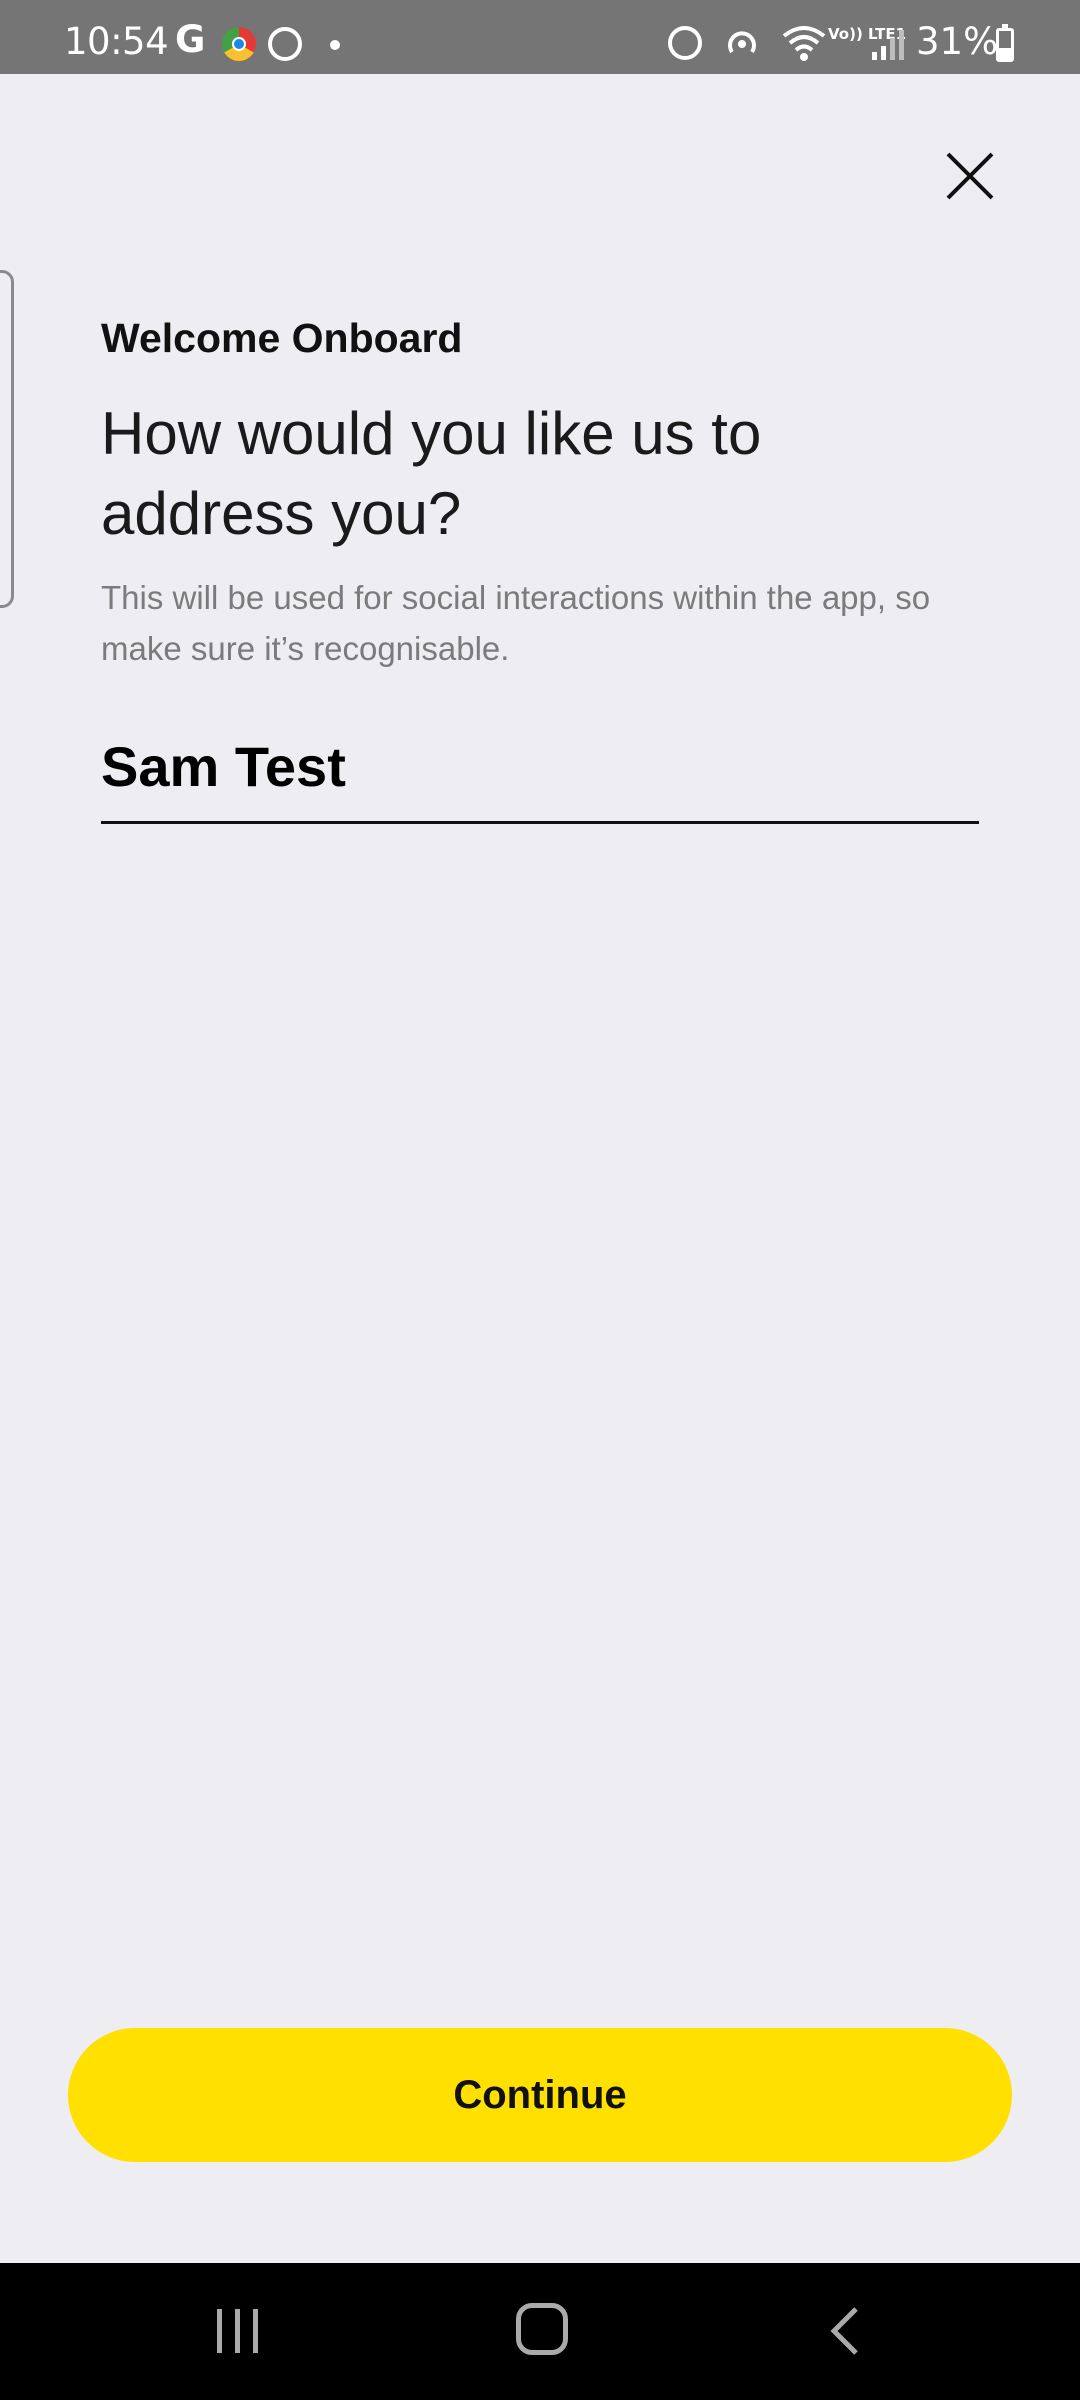  Describe the element at coordinates (540, 2095) in the screenshot. I see `continue-button: Continue` at that location.